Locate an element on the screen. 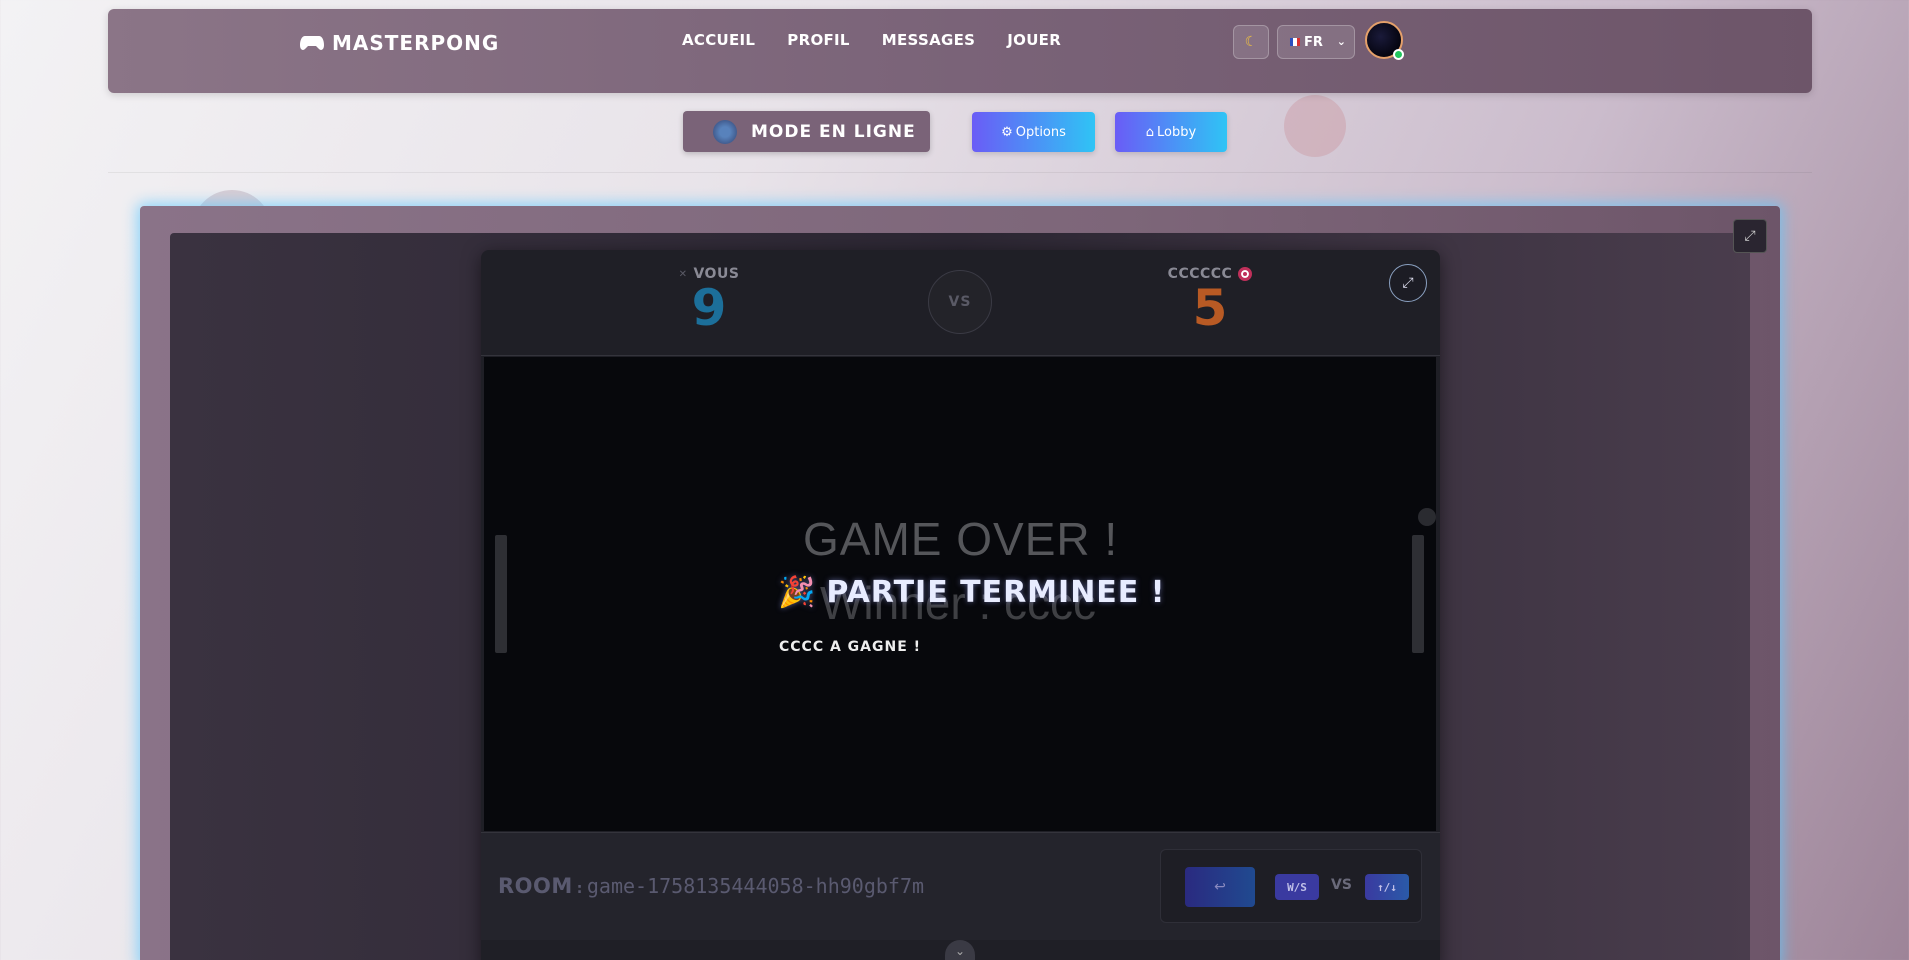 The width and height of the screenshot is (1909, 960). lobby-button: ⌂ Lobby is located at coordinates (1171, 132).